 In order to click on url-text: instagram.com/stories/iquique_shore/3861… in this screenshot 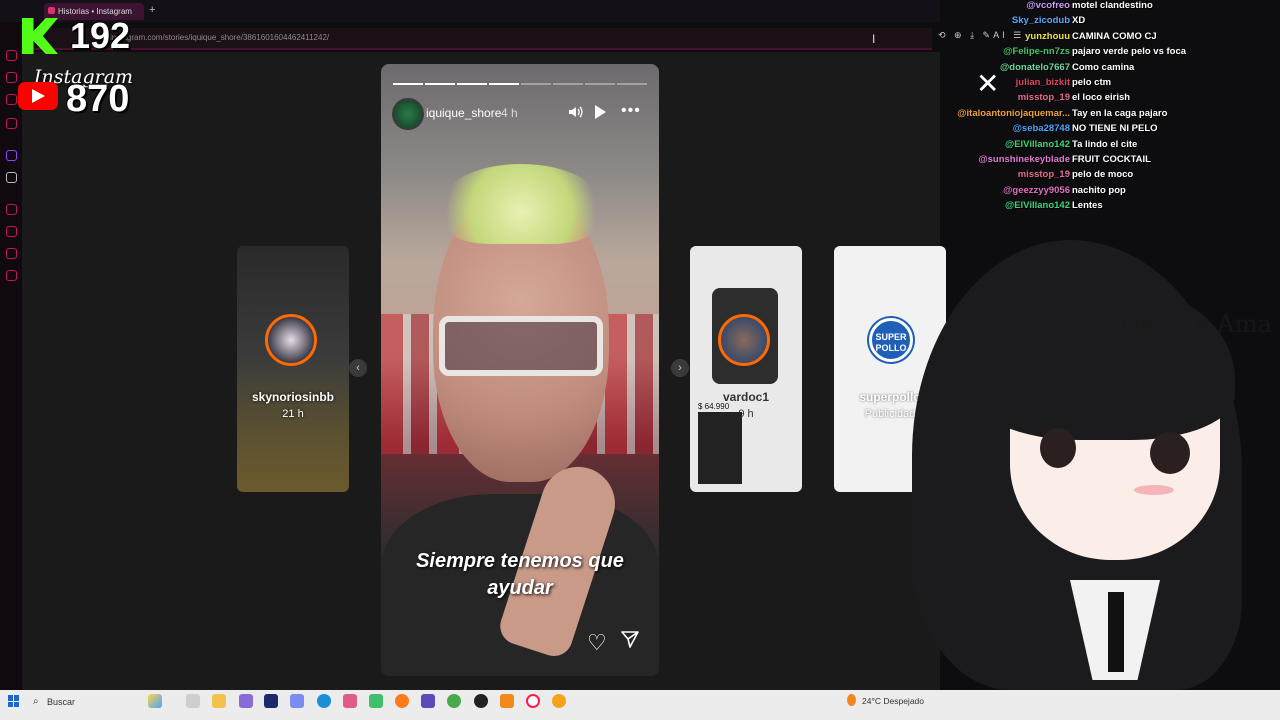, I will do `click(219, 37)`.